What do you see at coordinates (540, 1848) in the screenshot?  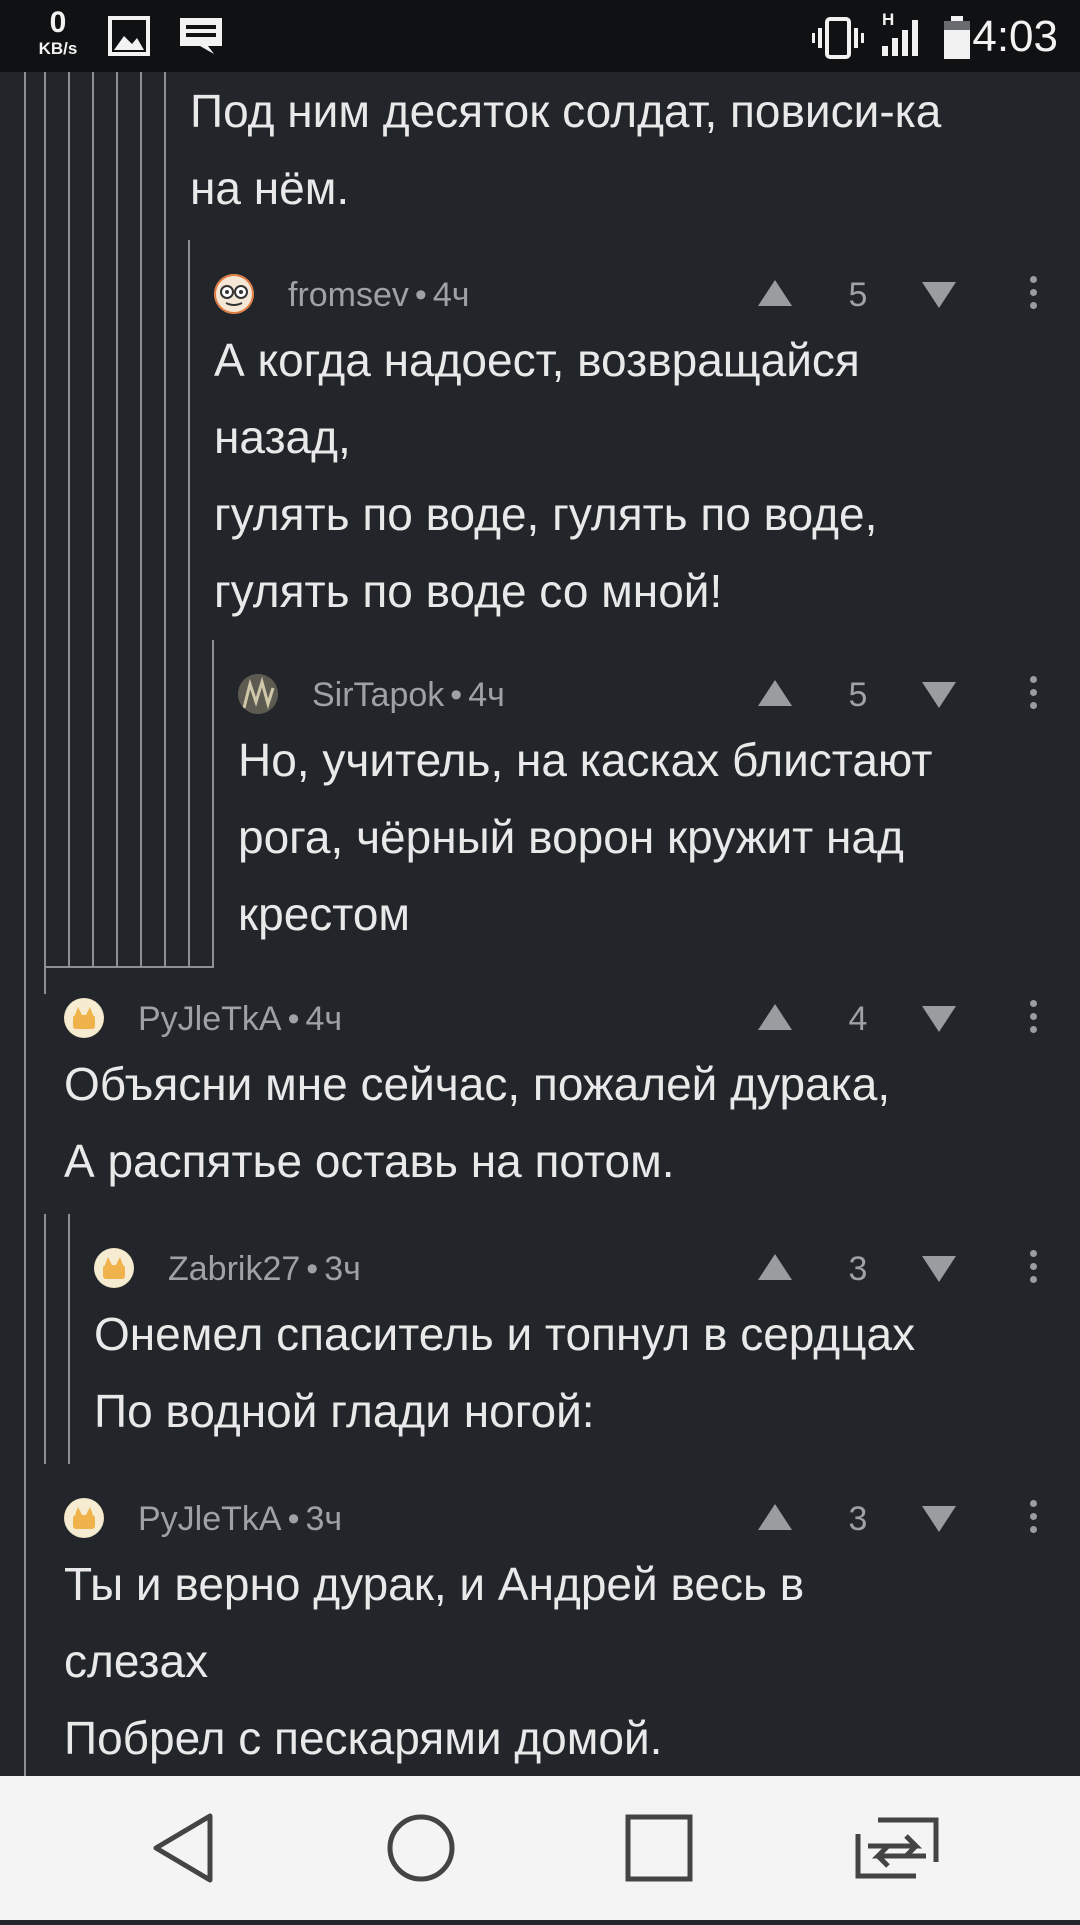 I see `navigation-bar` at bounding box center [540, 1848].